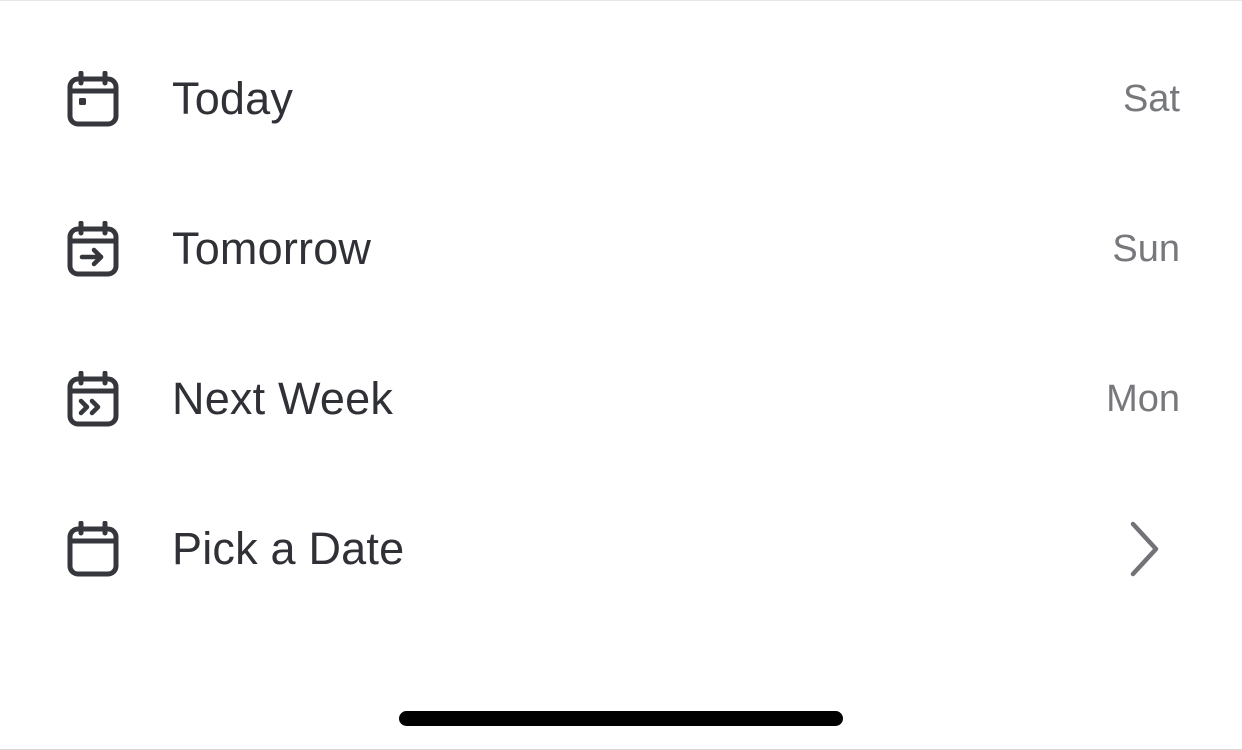 The width and height of the screenshot is (1242, 750). Describe the element at coordinates (621, 718) in the screenshot. I see `home-indicator` at that location.